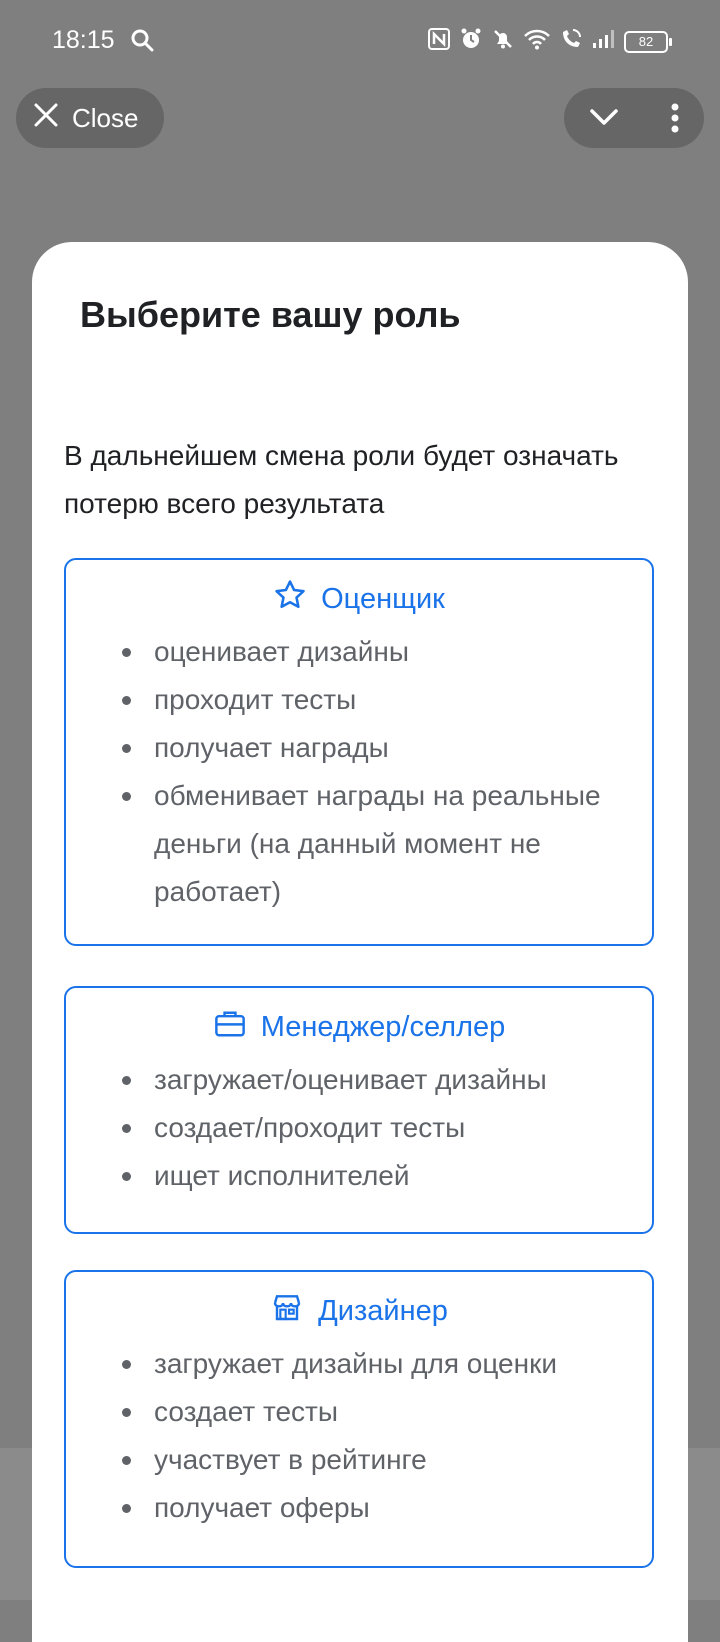 Image resolution: width=720 pixels, height=1642 pixels. I want to click on list-item: создает/проходит тесты, so click(368, 1128).